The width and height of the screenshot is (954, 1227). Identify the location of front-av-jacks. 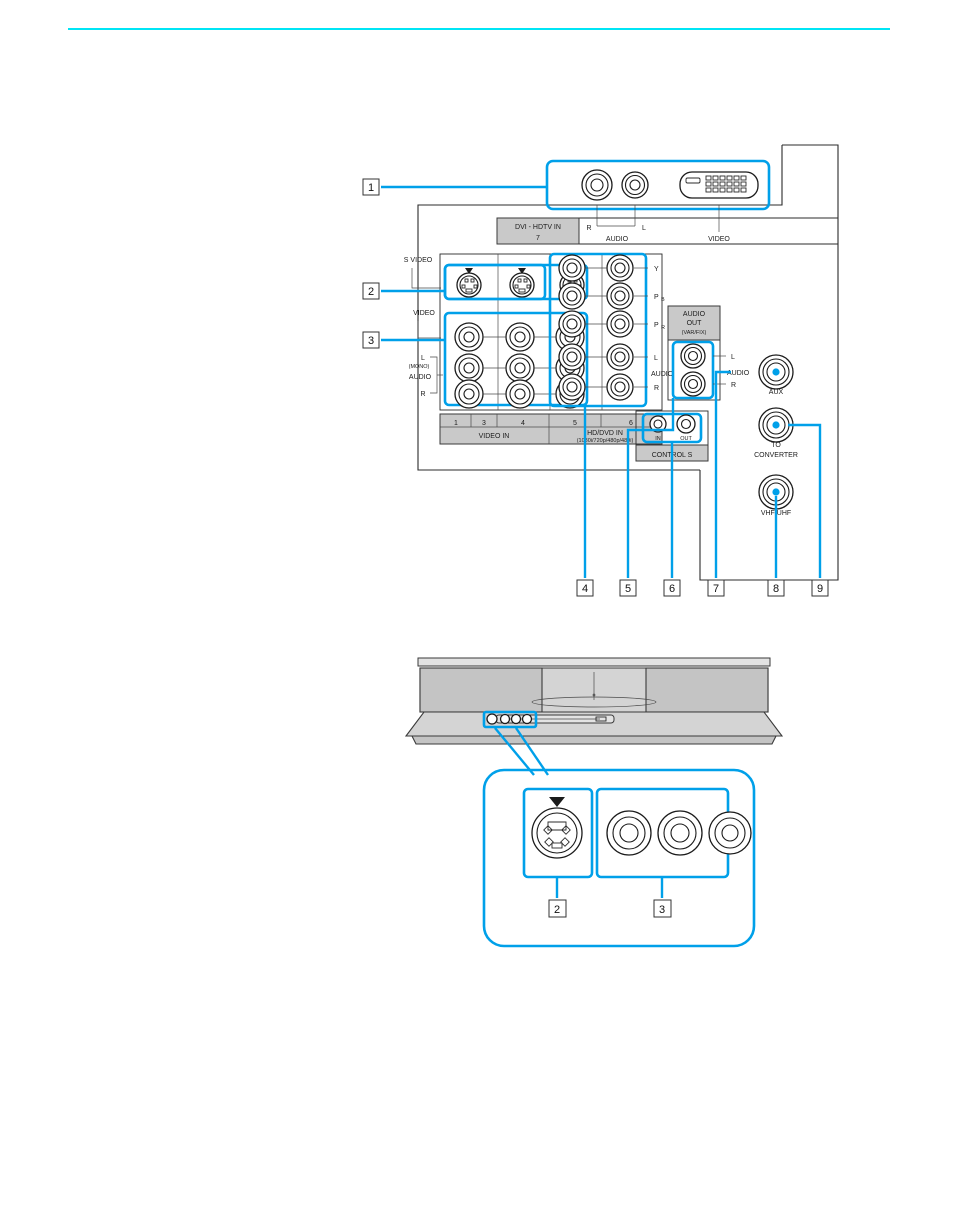
(679, 833).